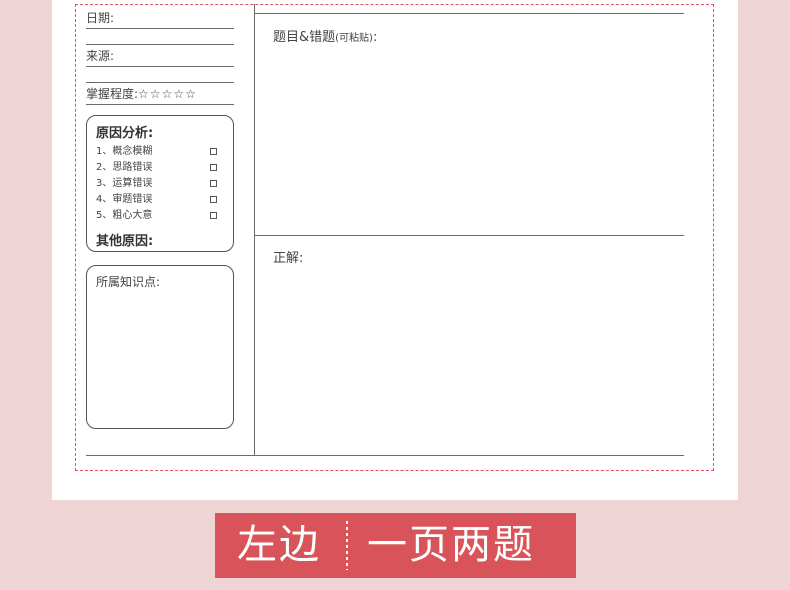 The image size is (790, 590). What do you see at coordinates (128, 282) in the screenshot?
I see `knowledge-point-title: 所属知识点:` at bounding box center [128, 282].